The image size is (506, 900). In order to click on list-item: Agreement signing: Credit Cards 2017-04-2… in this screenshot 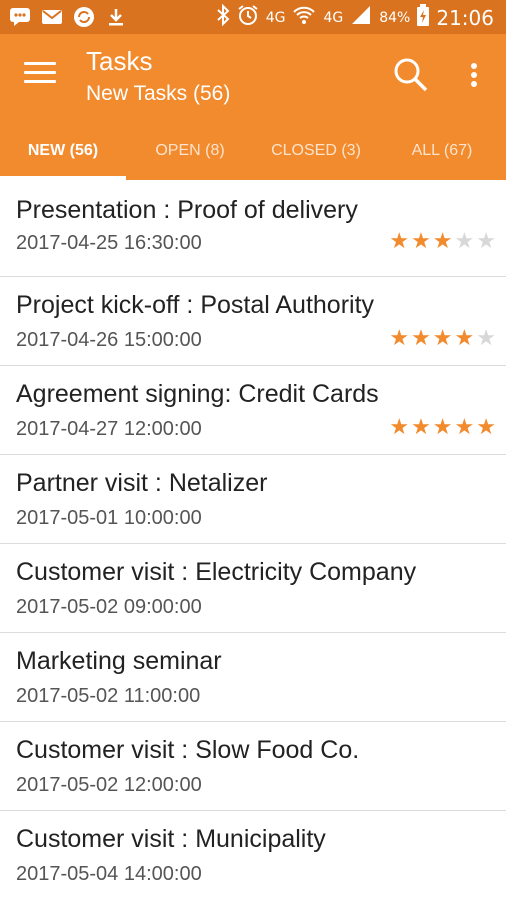, I will do `click(253, 409)`.